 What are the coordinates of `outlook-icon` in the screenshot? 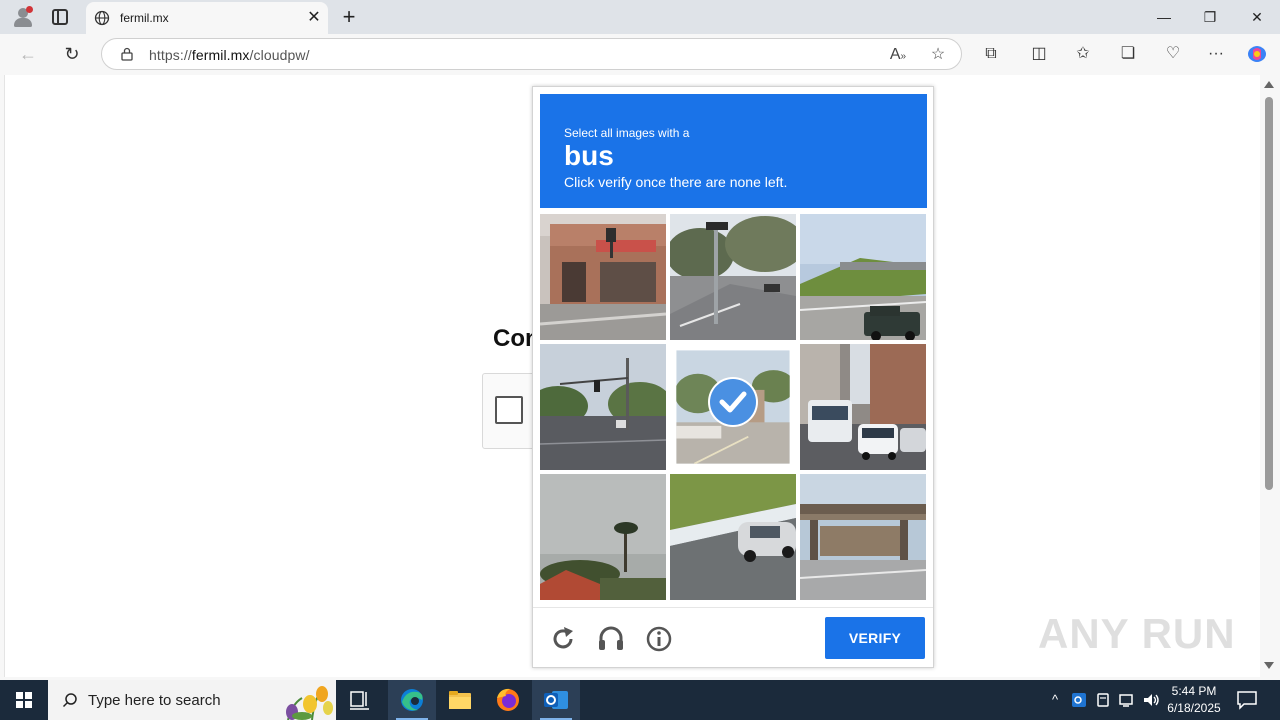 It's located at (556, 700).